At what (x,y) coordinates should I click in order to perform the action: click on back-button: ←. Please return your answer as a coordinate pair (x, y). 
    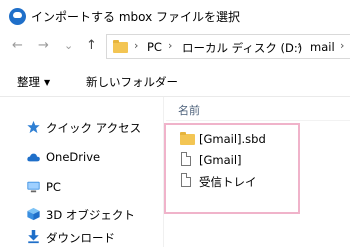
    Looking at the image, I should click on (17, 46).